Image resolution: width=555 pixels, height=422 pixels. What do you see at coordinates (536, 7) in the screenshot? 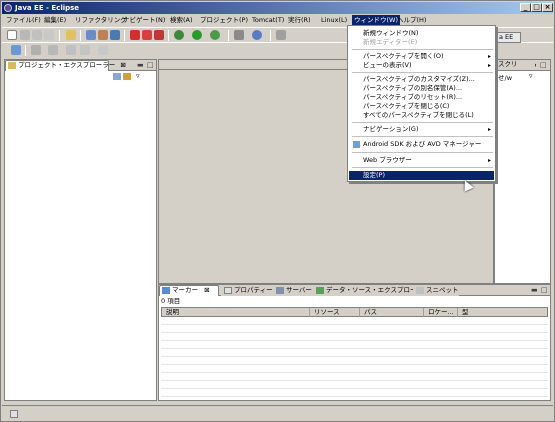
I see `maximize-button: □` at bounding box center [536, 7].